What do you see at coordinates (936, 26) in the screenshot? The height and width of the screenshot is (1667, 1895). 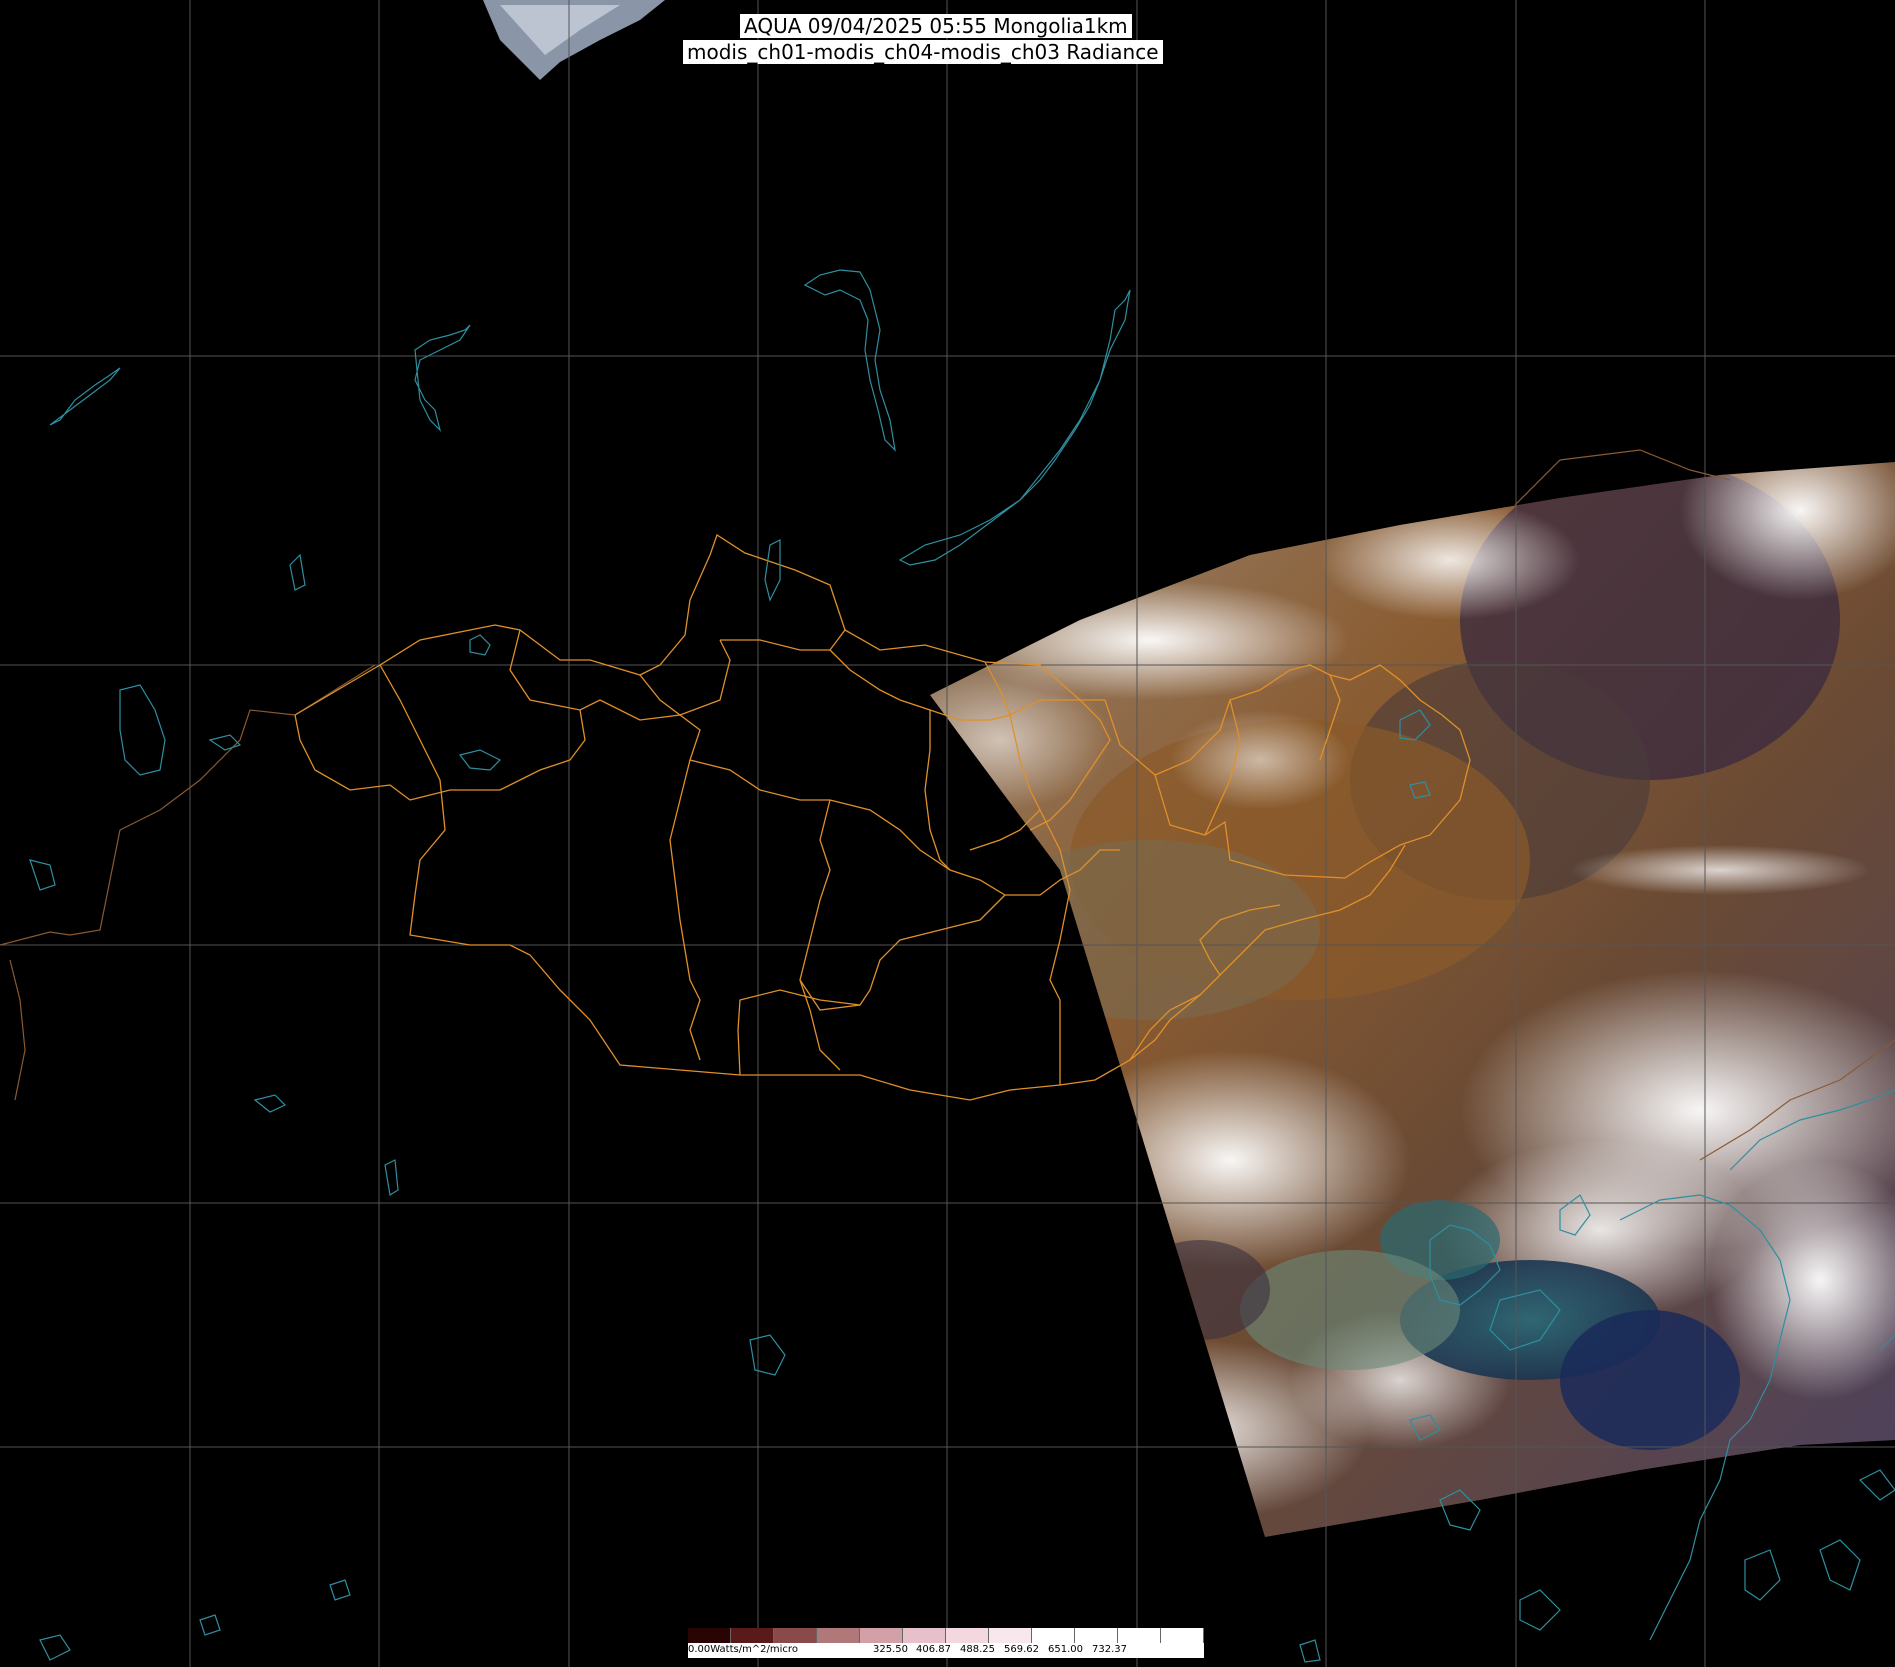 I see `map-title: AQUA 09/04/2025 05:55 Mongolia1km` at bounding box center [936, 26].